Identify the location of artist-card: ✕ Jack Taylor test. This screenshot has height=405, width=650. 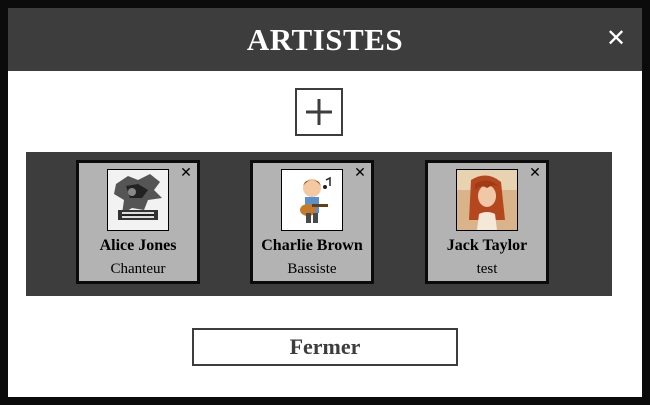
(487, 222).